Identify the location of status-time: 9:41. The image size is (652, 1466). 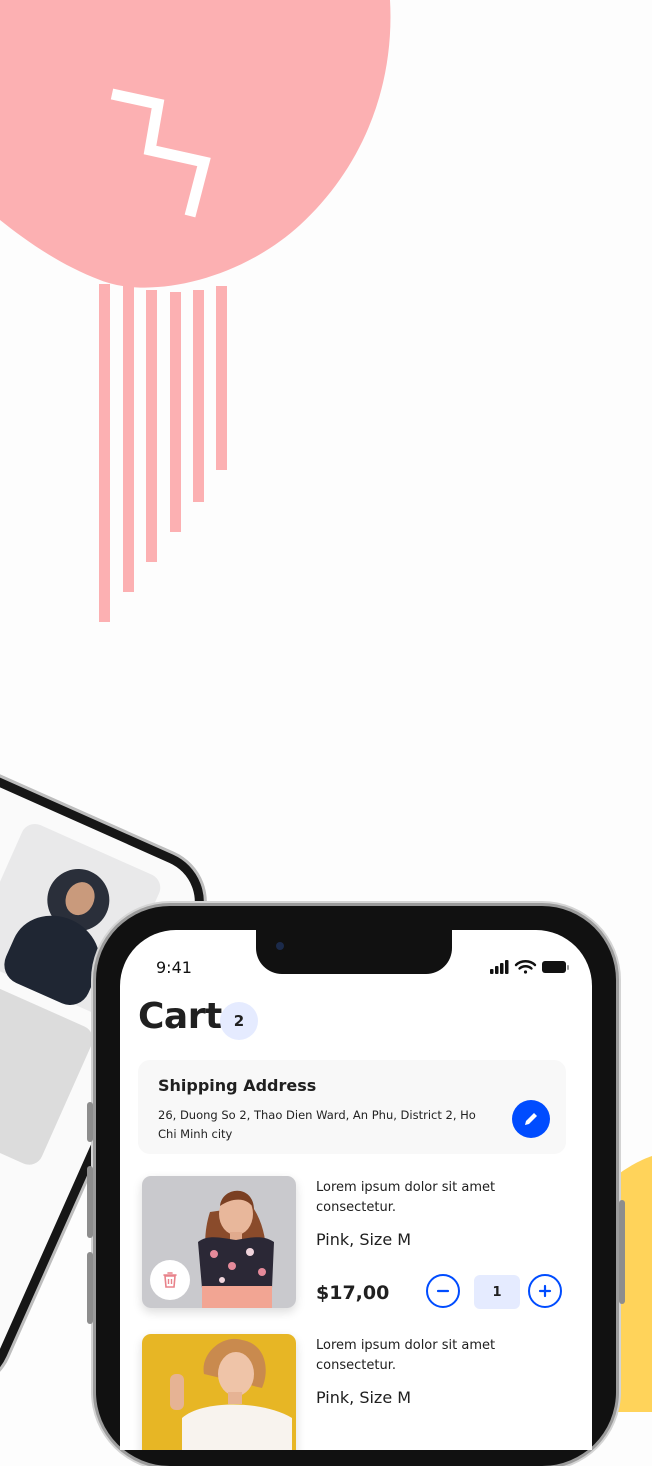
(174, 967).